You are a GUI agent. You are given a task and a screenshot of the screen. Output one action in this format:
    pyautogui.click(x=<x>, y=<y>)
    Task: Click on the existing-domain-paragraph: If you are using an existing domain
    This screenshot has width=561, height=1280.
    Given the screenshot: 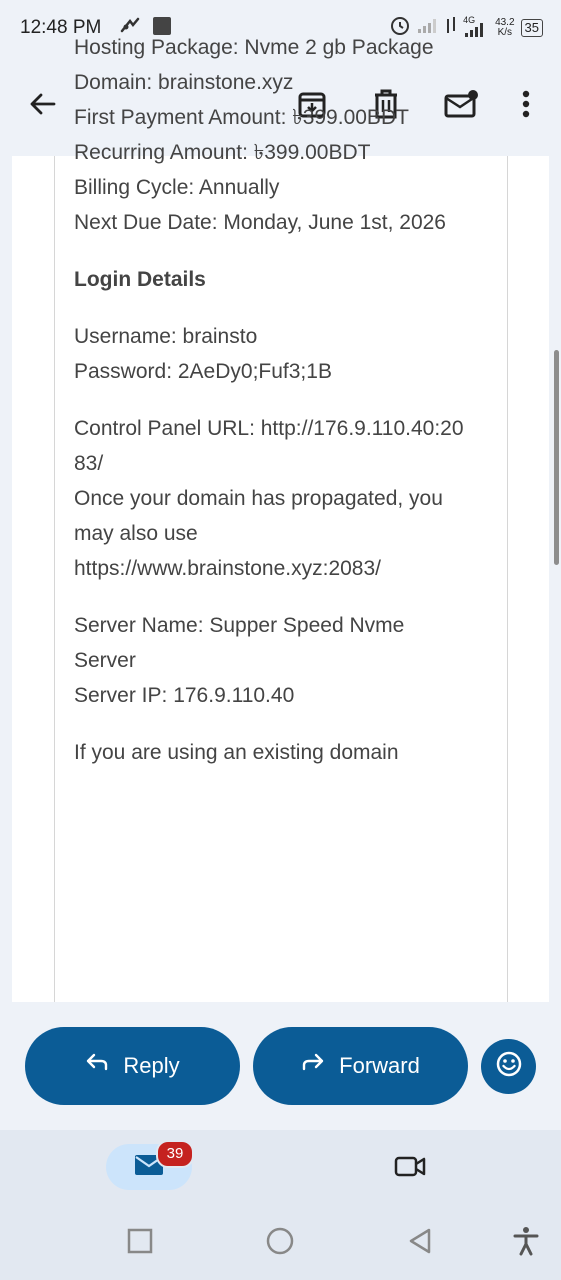 What is the action you would take?
    pyautogui.click(x=269, y=752)
    